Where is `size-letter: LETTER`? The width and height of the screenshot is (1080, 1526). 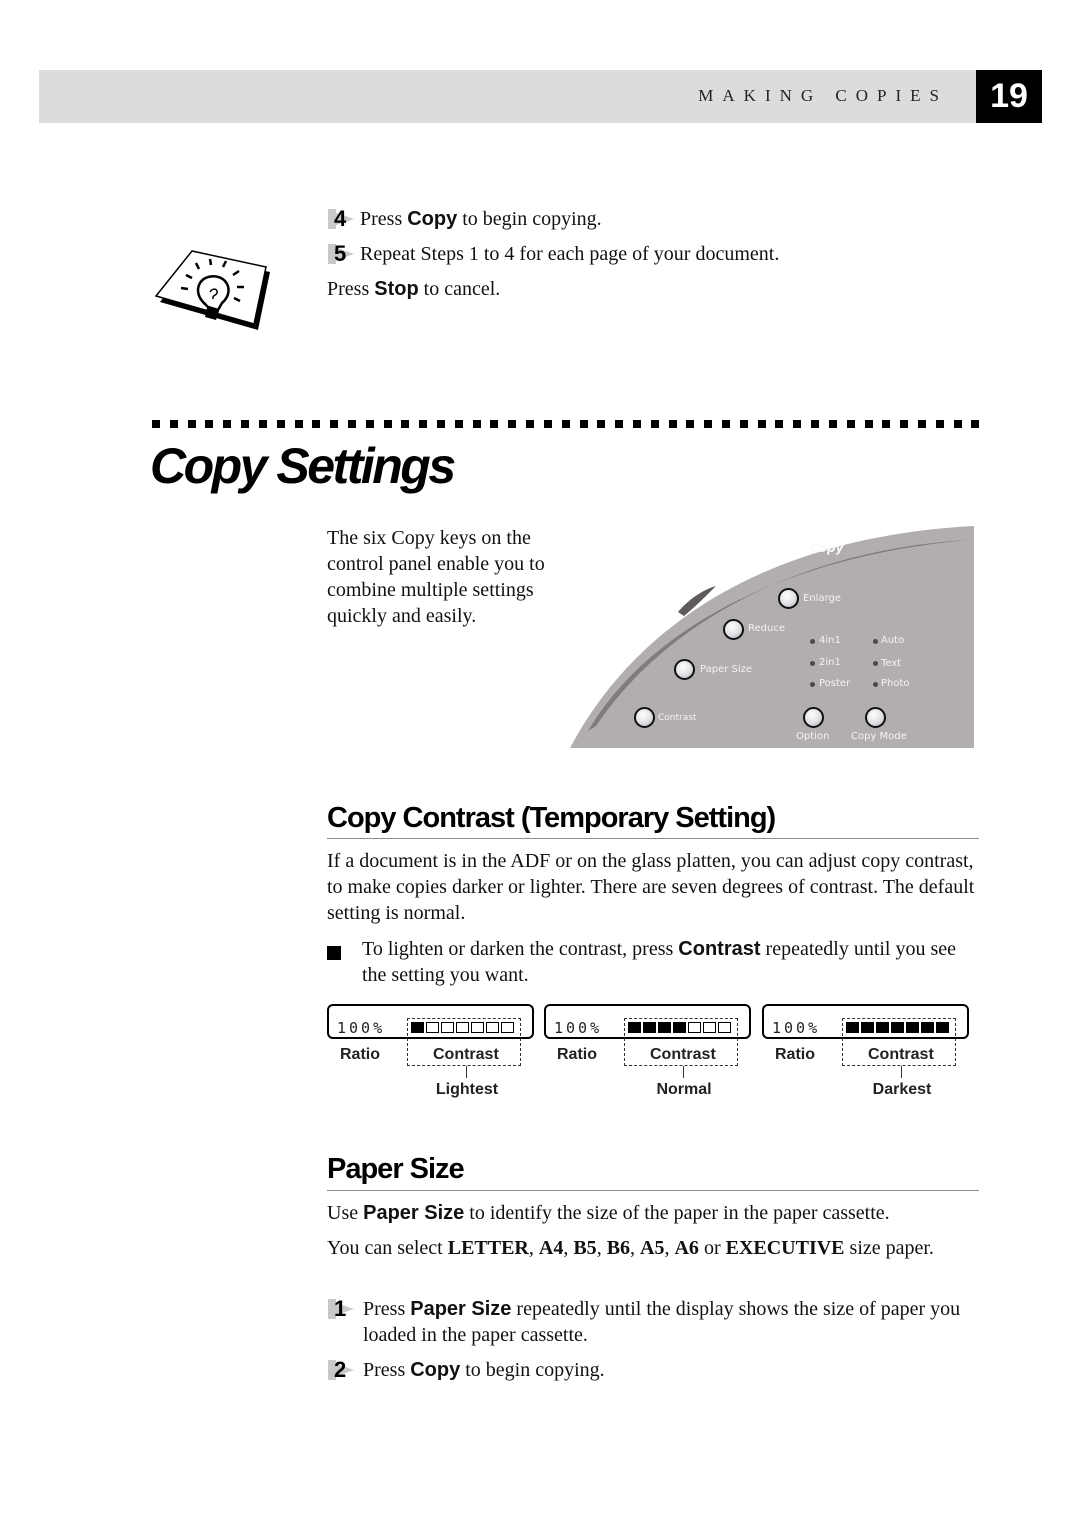 size-letter: LETTER is located at coordinates (488, 1248).